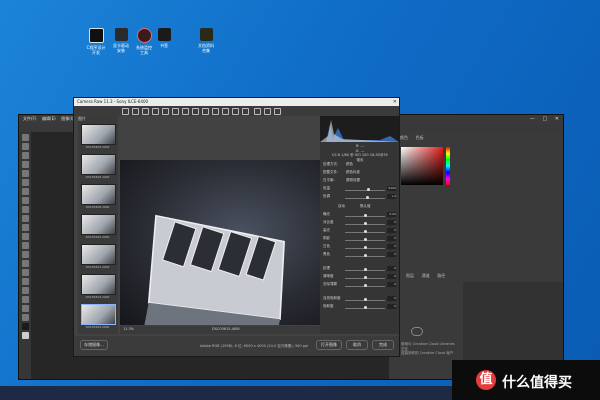 The width and height of the screenshot is (600, 400). I want to click on thumbnail: DSC05603.ARW, so click(98, 137).